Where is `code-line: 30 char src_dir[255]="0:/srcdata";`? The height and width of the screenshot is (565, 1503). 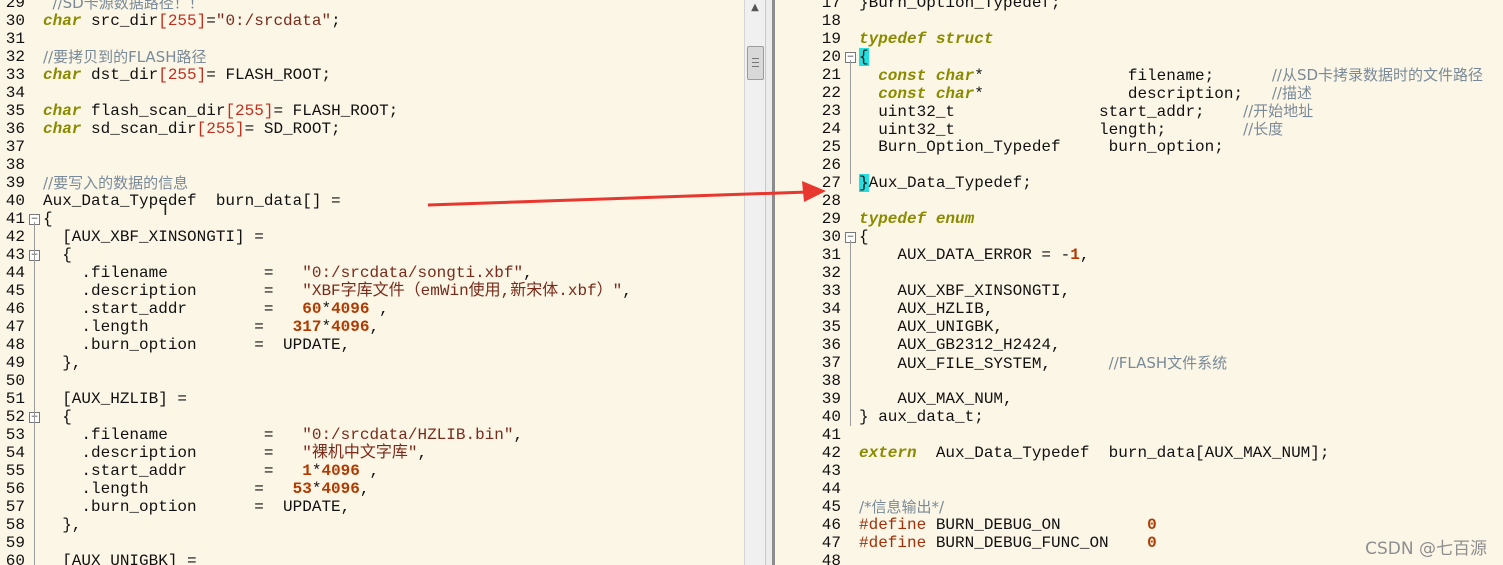 code-line: 30 char src_dir[255]="0:/srcdata"; is located at coordinates (372, 21).